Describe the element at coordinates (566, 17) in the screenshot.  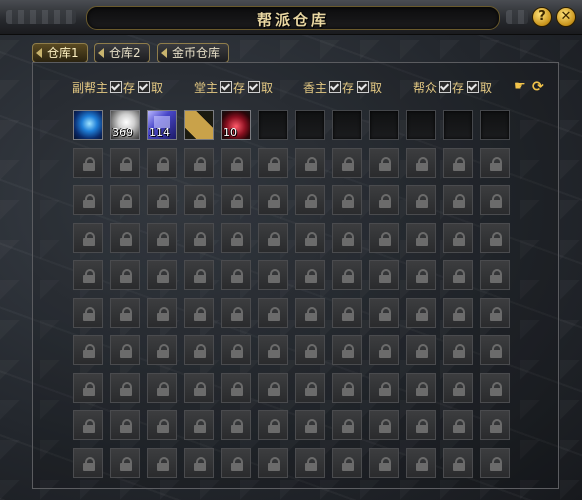
I see `close-button: ✕` at that location.